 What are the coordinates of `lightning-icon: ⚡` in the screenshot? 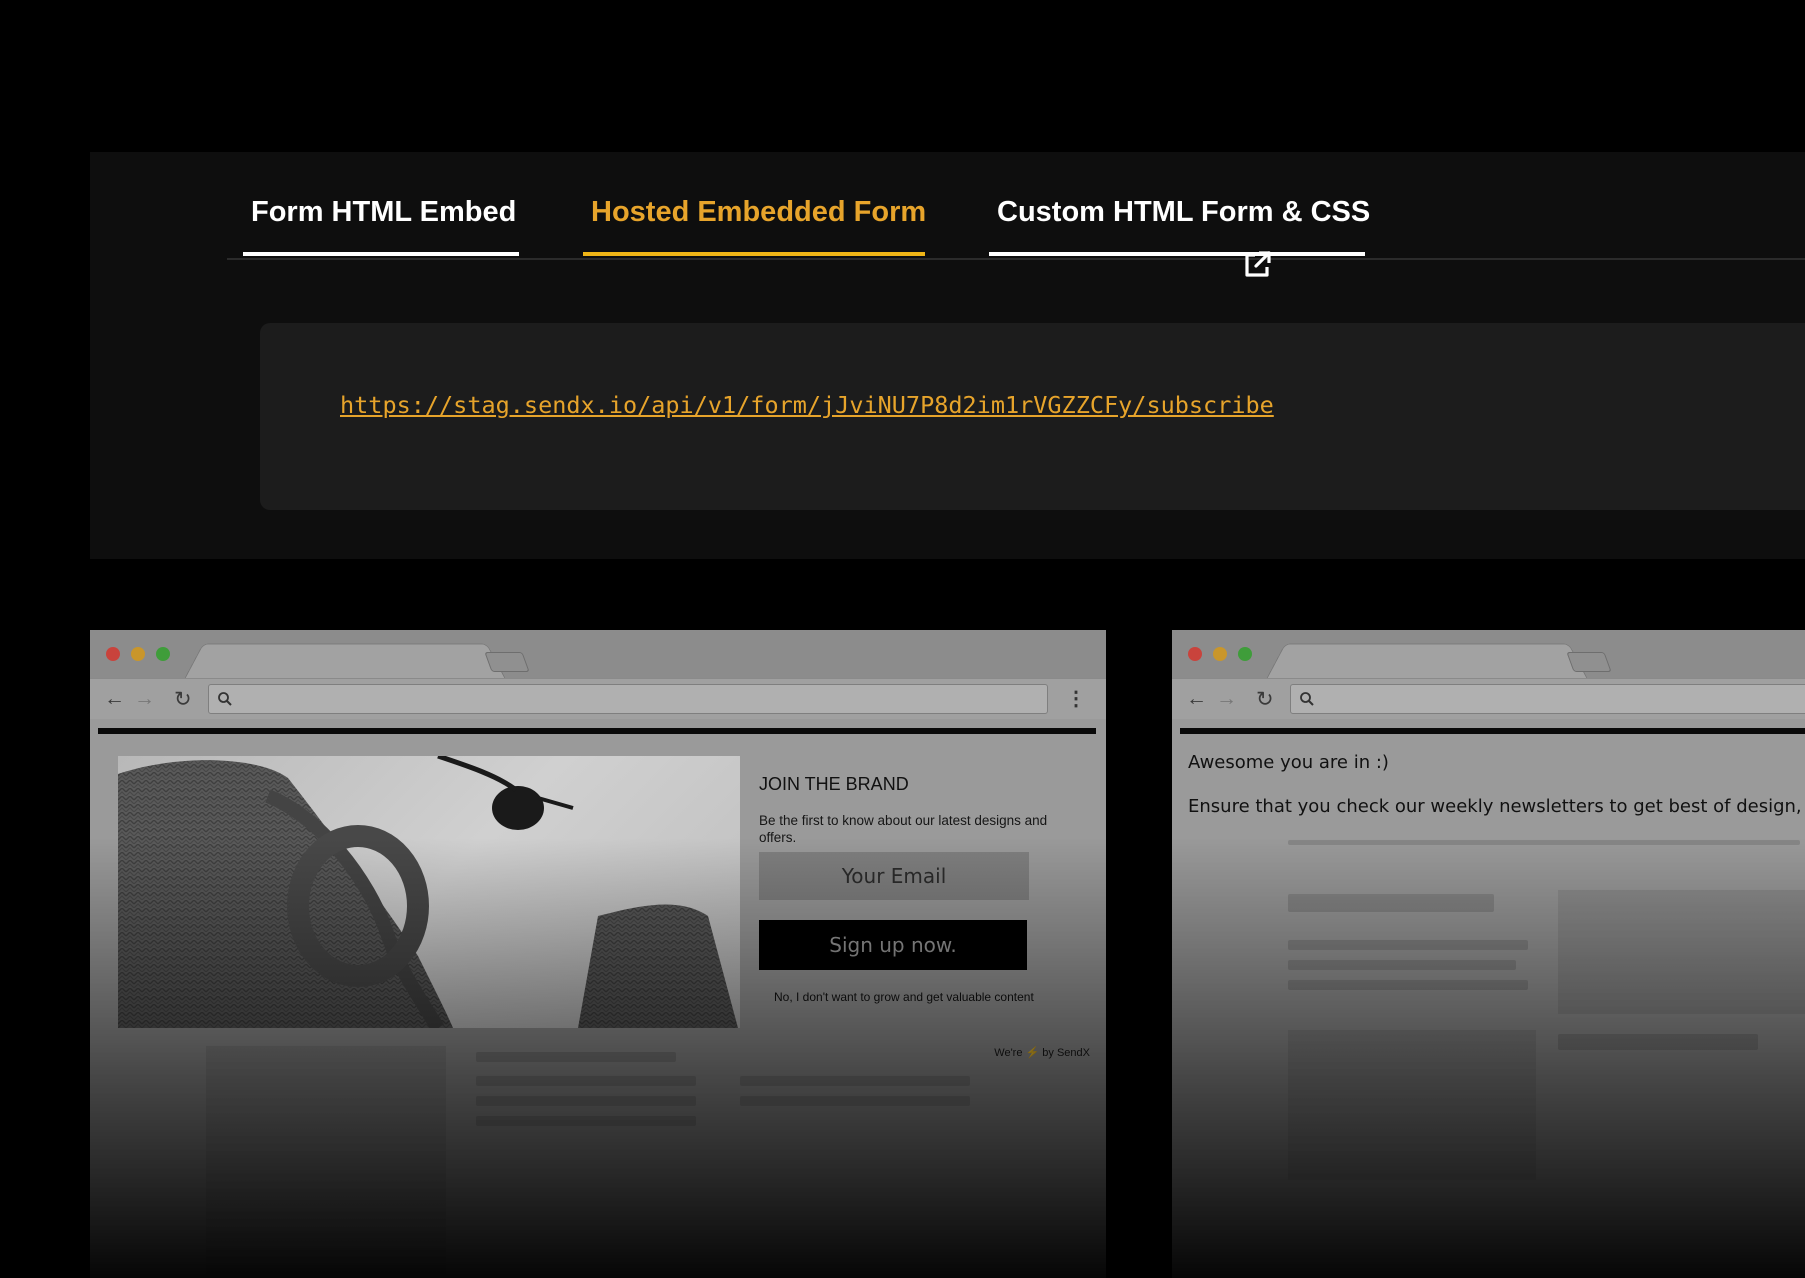 It's located at (1032, 1053).